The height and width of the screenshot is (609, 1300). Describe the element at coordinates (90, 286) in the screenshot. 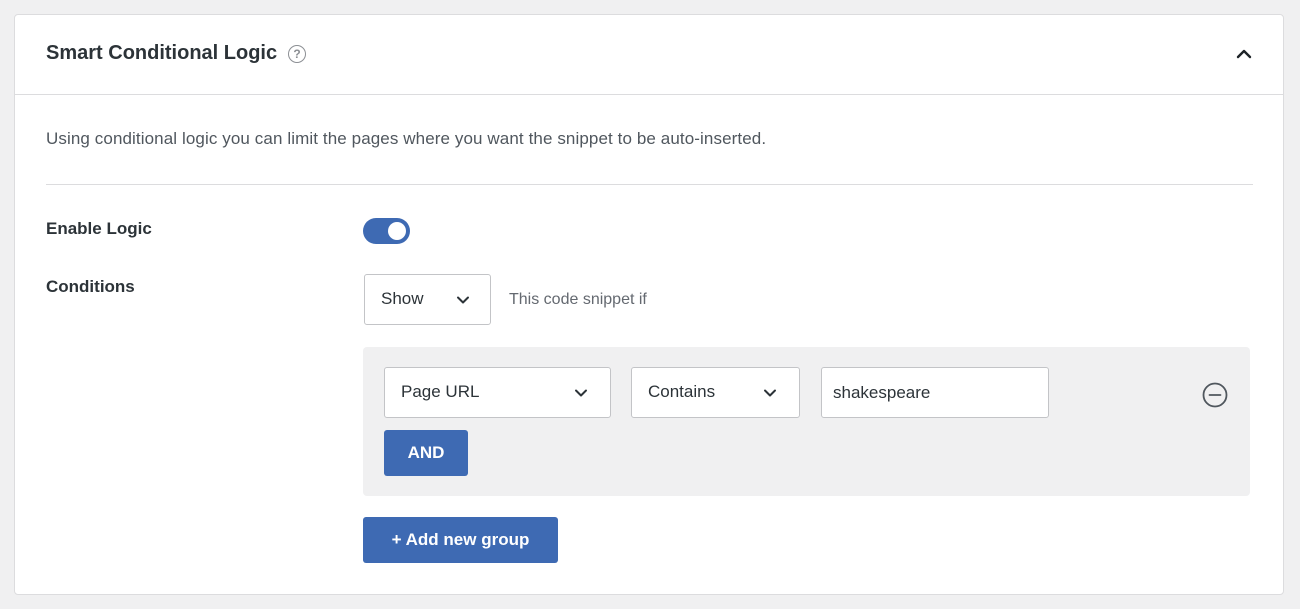

I see `conditions-label: Conditions` at that location.